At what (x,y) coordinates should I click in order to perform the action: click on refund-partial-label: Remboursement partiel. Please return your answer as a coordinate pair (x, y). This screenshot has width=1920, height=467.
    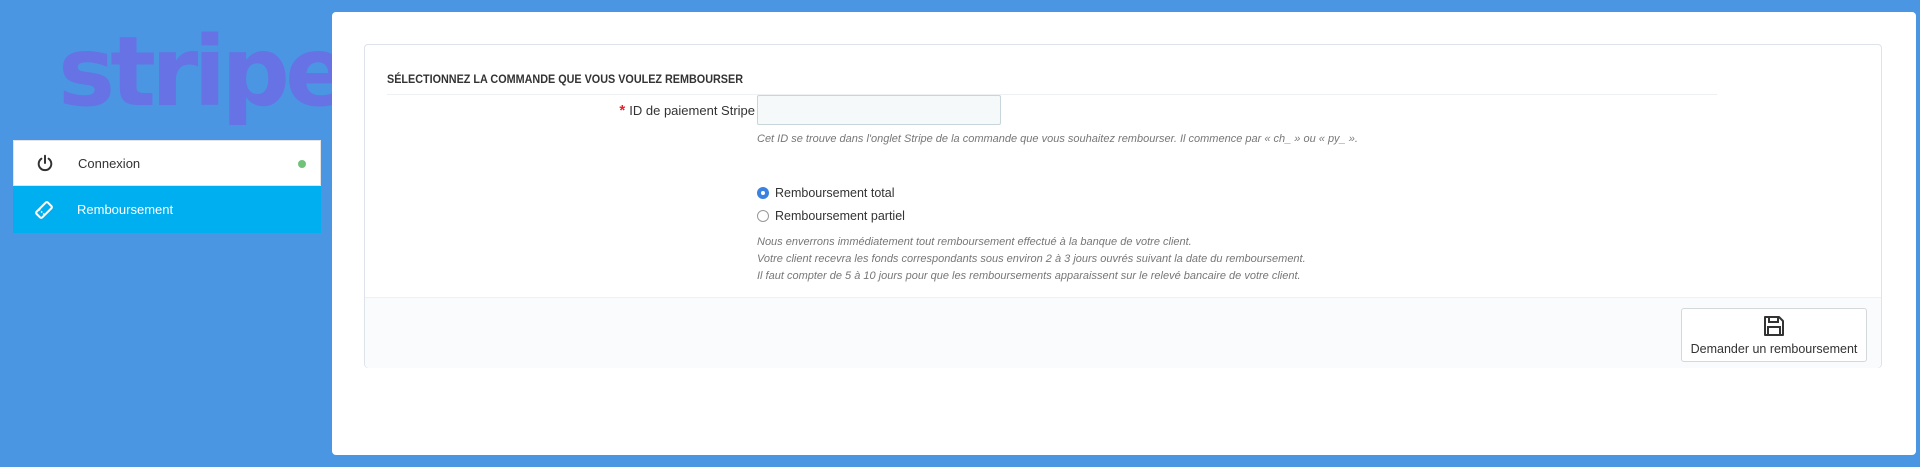
    Looking at the image, I should click on (840, 216).